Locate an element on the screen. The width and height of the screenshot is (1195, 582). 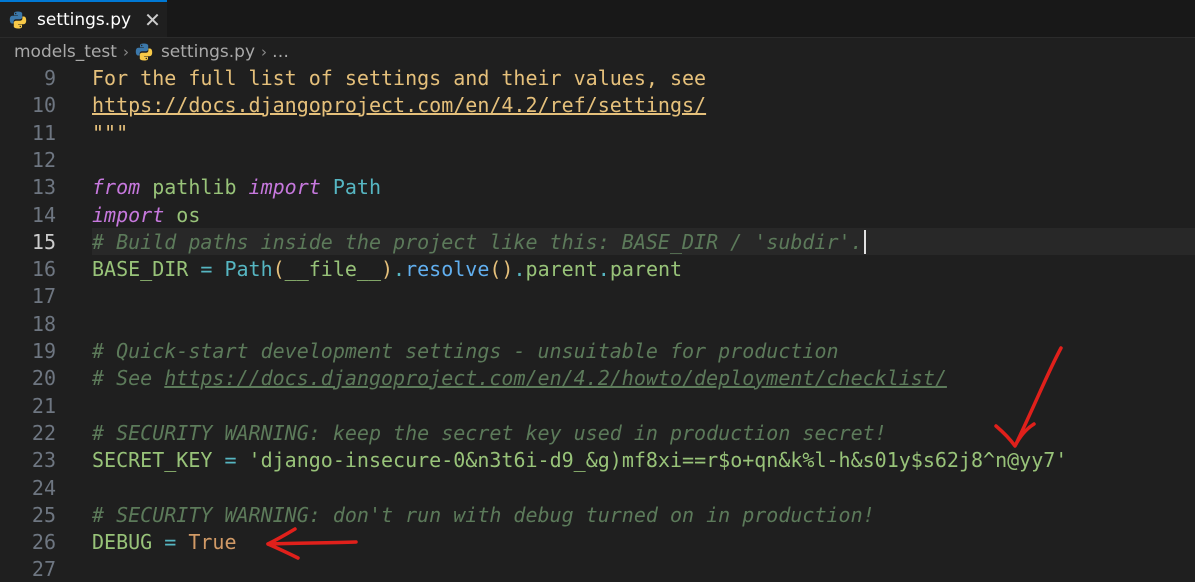
code-text: DEBUG = True is located at coordinates (643, 541).